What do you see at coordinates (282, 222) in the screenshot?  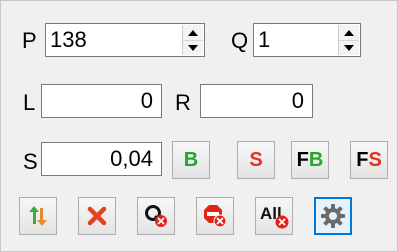 I see `red-x-badge-icon` at bounding box center [282, 222].